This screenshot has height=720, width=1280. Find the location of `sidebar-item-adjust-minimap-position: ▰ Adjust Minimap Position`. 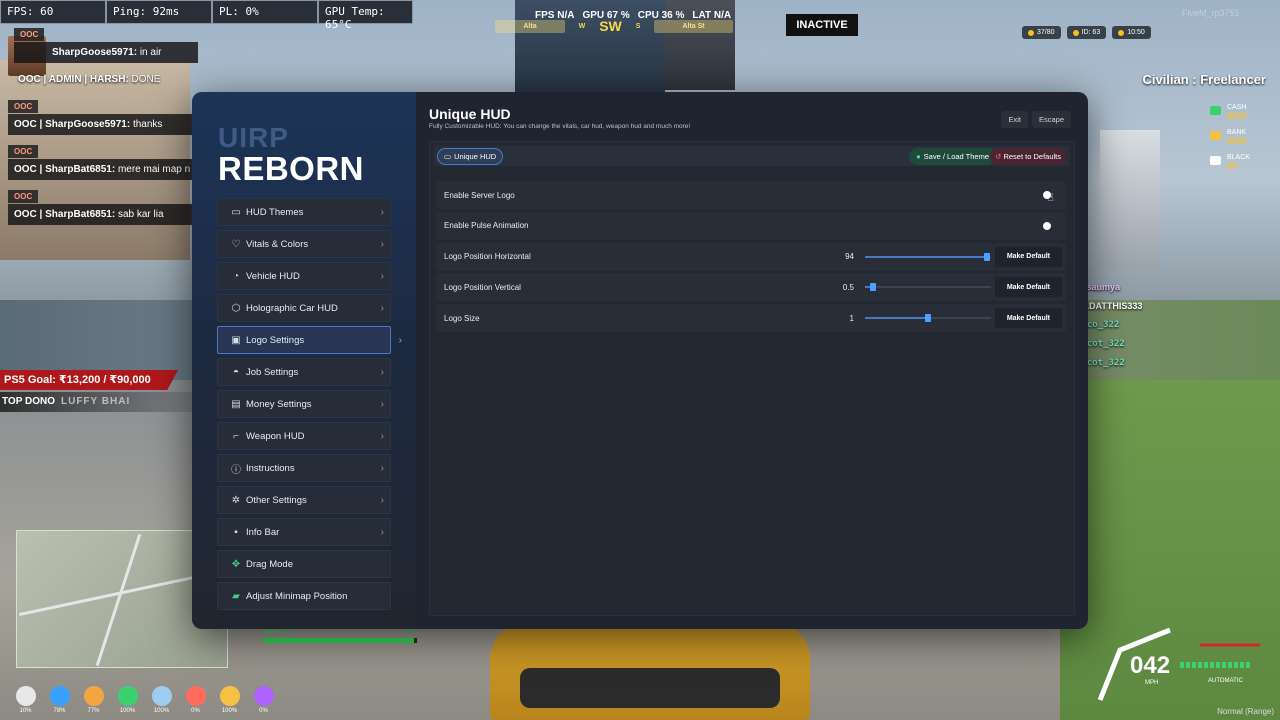

sidebar-item-adjust-minimap-position: ▰ Adjust Minimap Position is located at coordinates (304, 596).